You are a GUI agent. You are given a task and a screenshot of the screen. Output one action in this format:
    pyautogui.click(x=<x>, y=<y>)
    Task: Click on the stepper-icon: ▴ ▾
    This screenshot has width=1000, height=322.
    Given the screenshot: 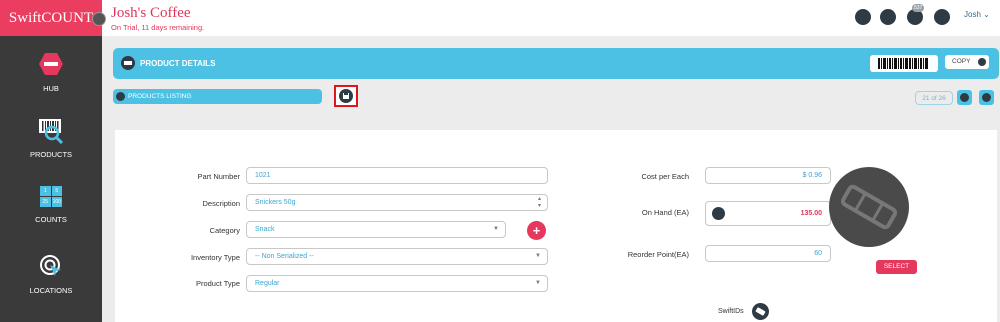 What is the action you would take?
    pyautogui.click(x=539, y=203)
    